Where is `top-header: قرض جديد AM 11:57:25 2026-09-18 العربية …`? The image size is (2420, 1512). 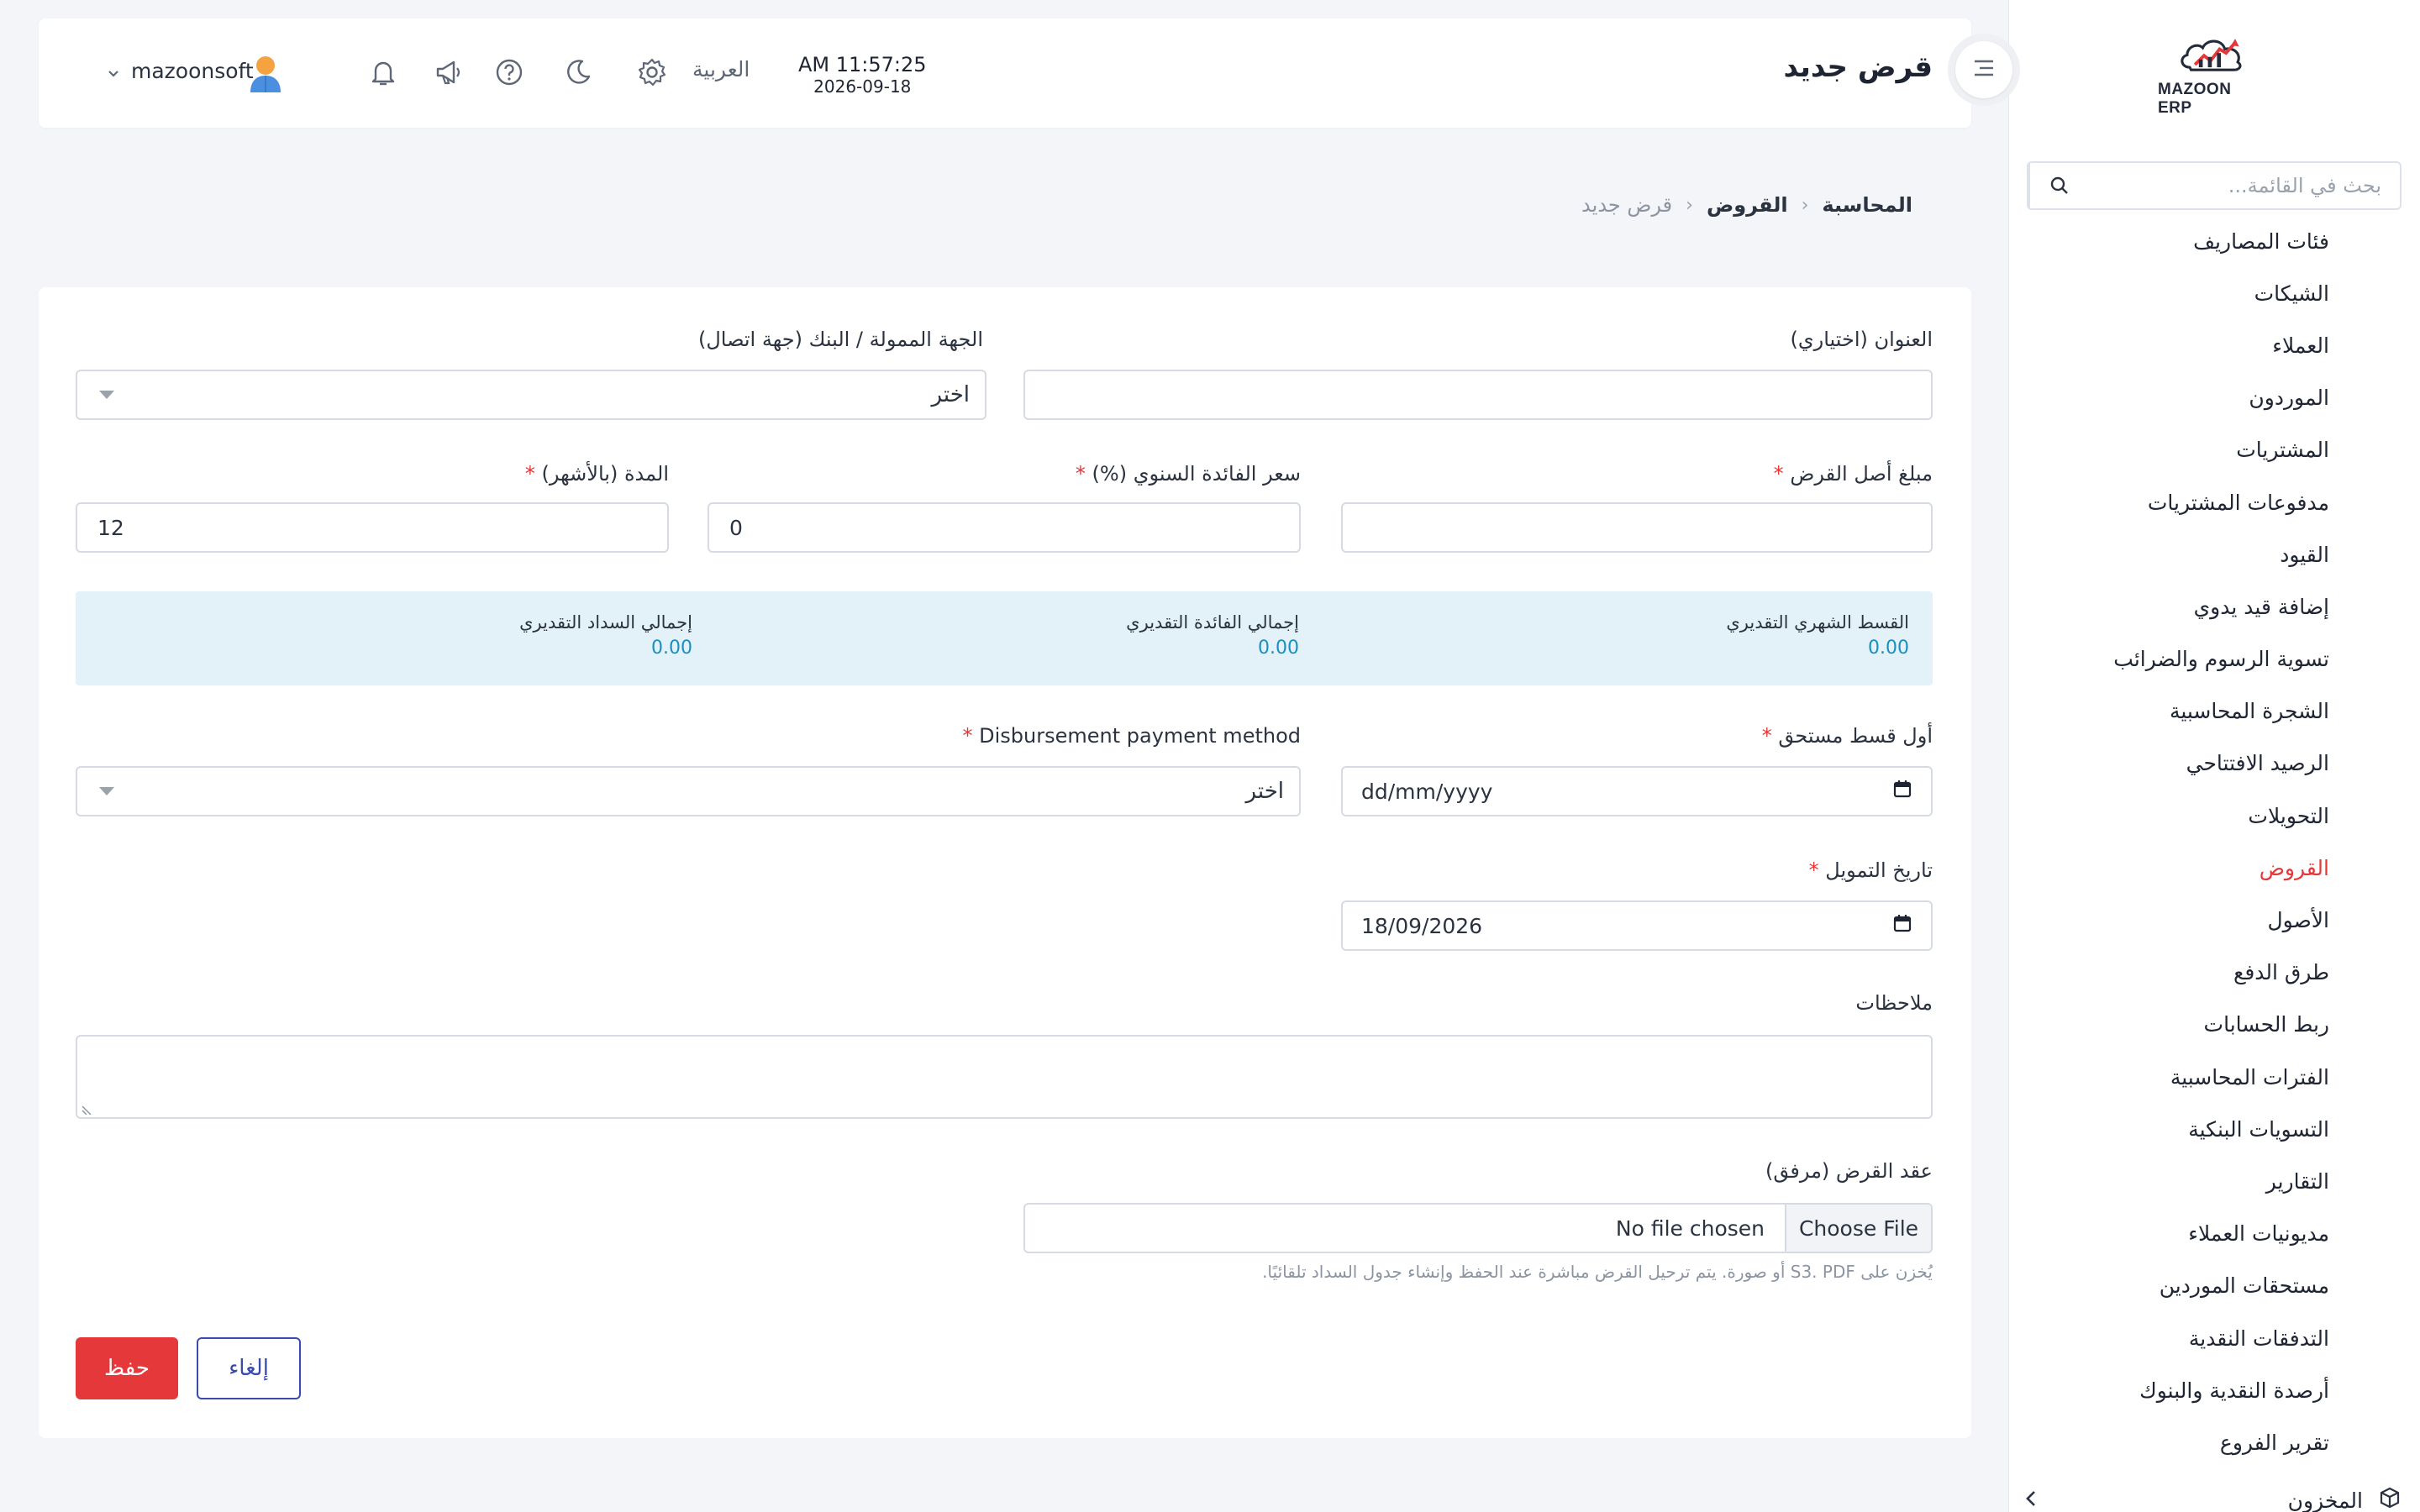
top-header: قرض جديد AM 11:57:25 2026-09-18 العربية … is located at coordinates (1005, 73).